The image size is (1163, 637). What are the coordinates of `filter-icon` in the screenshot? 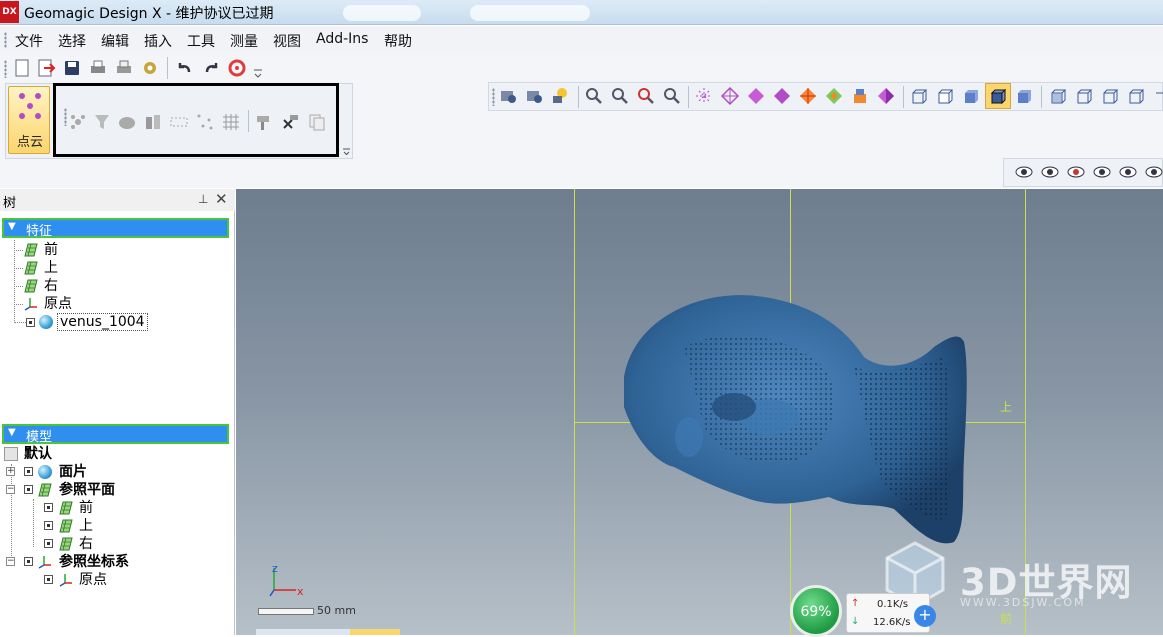 It's located at (102, 122).